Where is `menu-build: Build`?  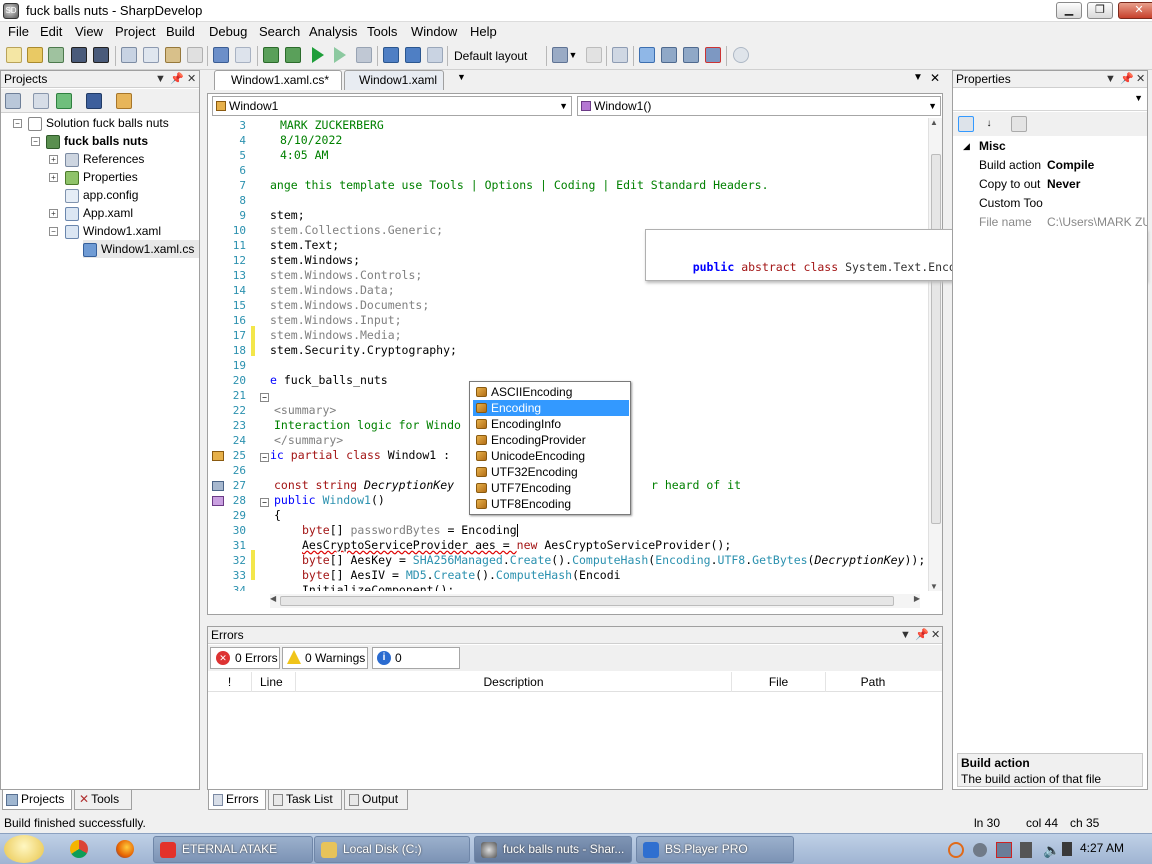 menu-build: Build is located at coordinates (180, 31).